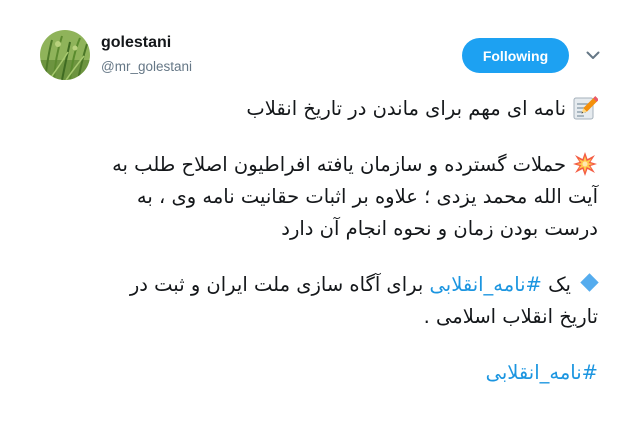  What do you see at coordinates (585, 164) in the screenshot?
I see `collision-icon` at bounding box center [585, 164].